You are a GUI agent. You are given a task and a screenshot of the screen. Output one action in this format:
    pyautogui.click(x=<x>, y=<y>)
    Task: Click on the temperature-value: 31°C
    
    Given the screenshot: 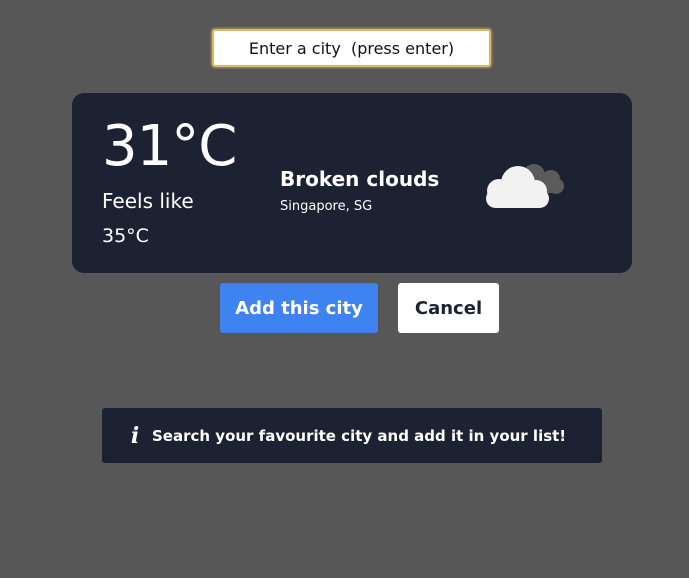 What is the action you would take?
    pyautogui.click(x=169, y=146)
    